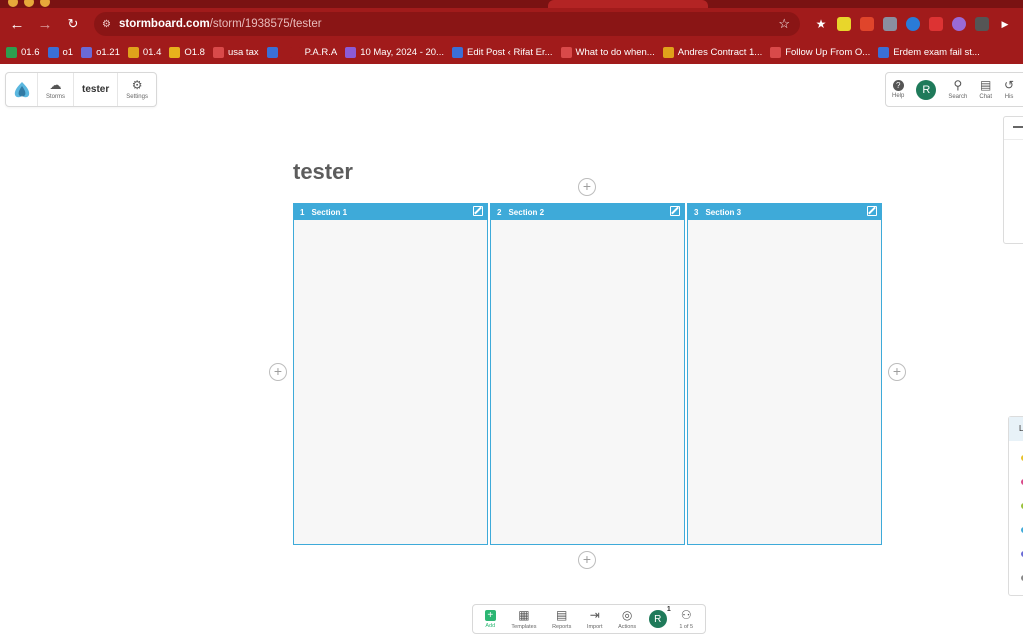 This screenshot has width=1023, height=636. Describe the element at coordinates (17, 24) in the screenshot. I see `back-icon: ←` at that location.